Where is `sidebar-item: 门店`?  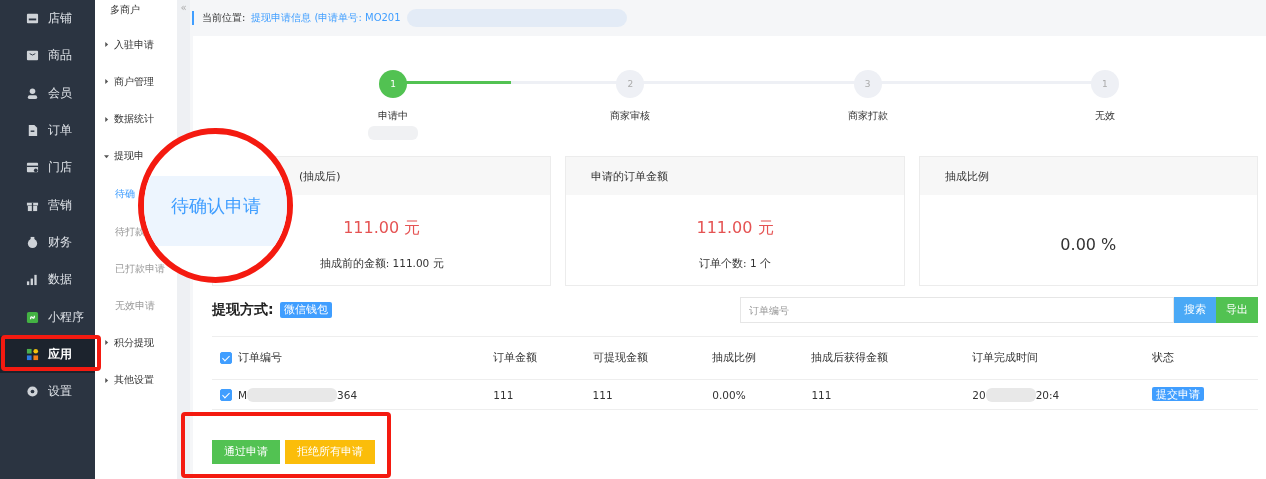 sidebar-item: 门店 is located at coordinates (47, 168).